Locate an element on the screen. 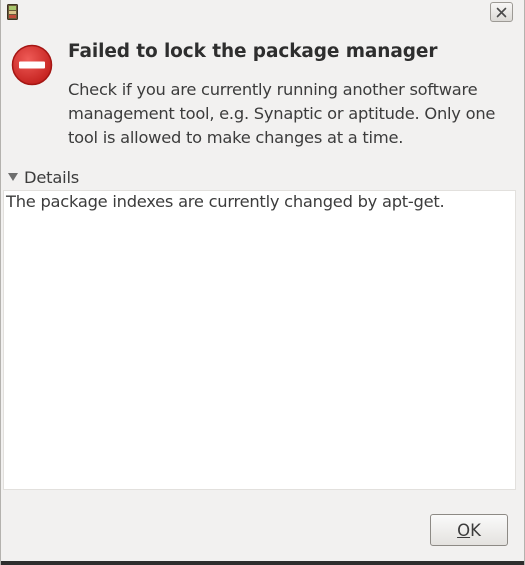 This screenshot has width=525, height=565. error-icon is located at coordinates (32, 65).